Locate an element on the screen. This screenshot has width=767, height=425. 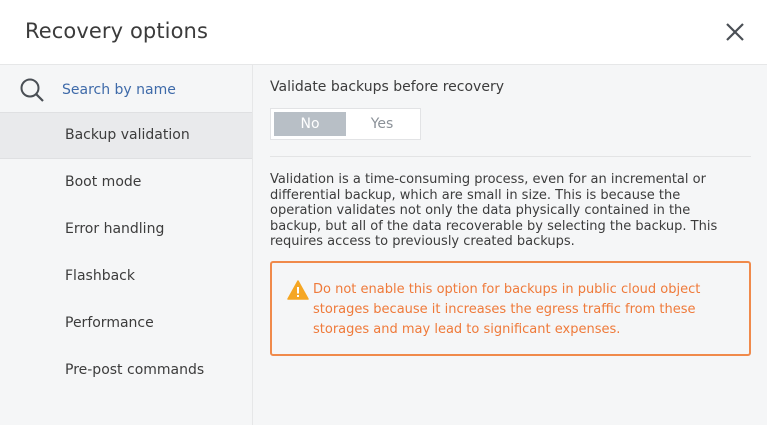
sidebar-item-pre-post-commands: Pre-post commands is located at coordinates (126, 370).